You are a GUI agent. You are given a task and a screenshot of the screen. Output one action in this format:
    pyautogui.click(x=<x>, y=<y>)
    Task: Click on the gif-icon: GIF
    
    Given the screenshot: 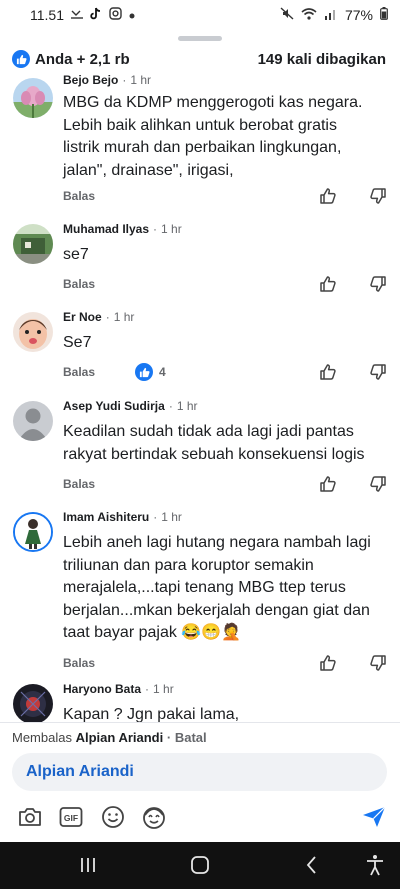 What is the action you would take?
    pyautogui.click(x=71, y=817)
    